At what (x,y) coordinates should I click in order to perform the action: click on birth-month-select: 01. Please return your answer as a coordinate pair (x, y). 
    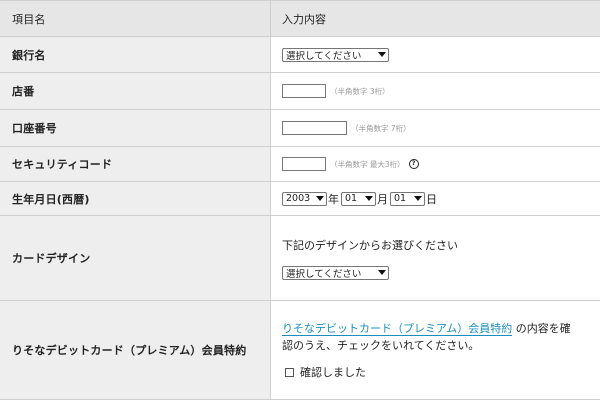
    Looking at the image, I should click on (358, 198).